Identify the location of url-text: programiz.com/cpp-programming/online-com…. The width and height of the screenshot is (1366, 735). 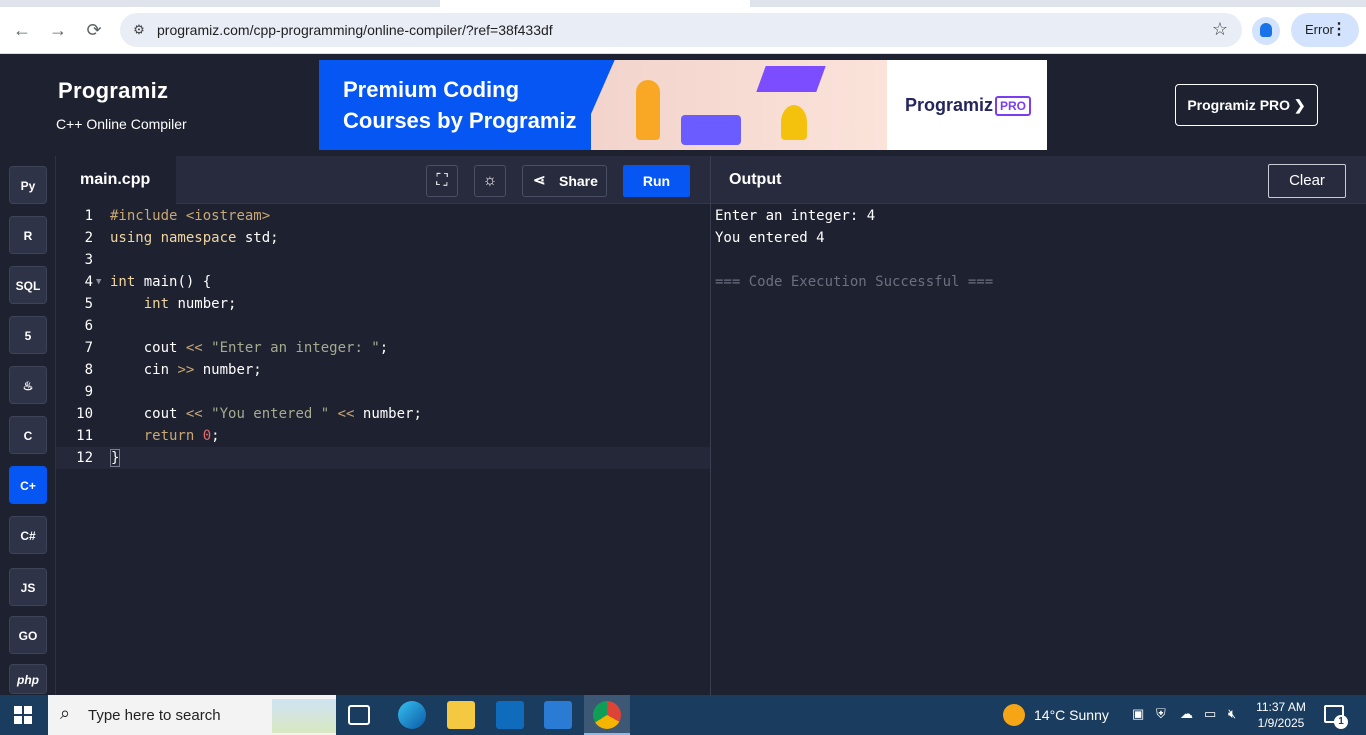
(355, 30).